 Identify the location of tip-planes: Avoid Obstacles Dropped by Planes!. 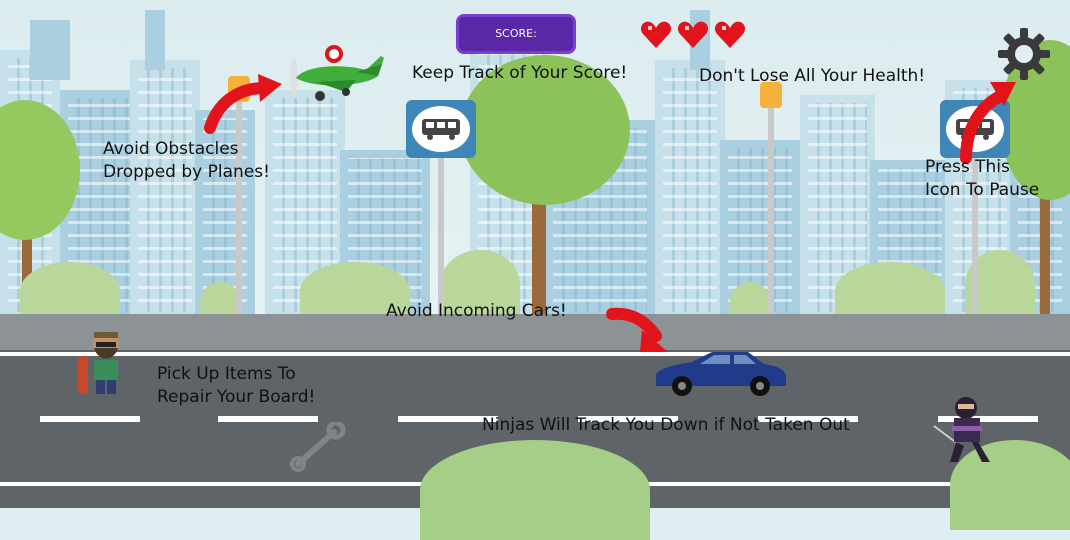
(186, 160).